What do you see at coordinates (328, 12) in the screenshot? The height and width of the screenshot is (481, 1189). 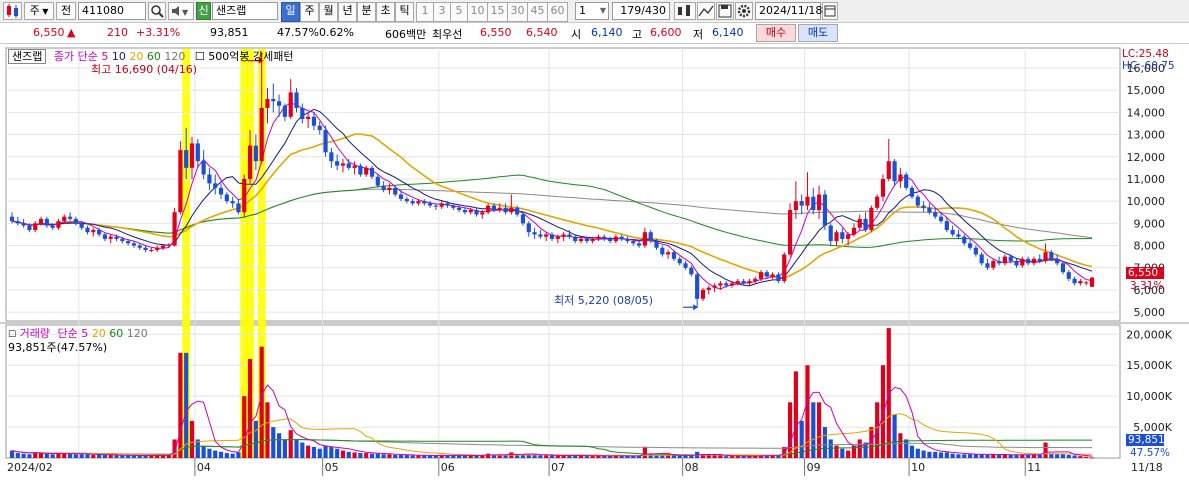 I see `tab-period-2: 월` at bounding box center [328, 12].